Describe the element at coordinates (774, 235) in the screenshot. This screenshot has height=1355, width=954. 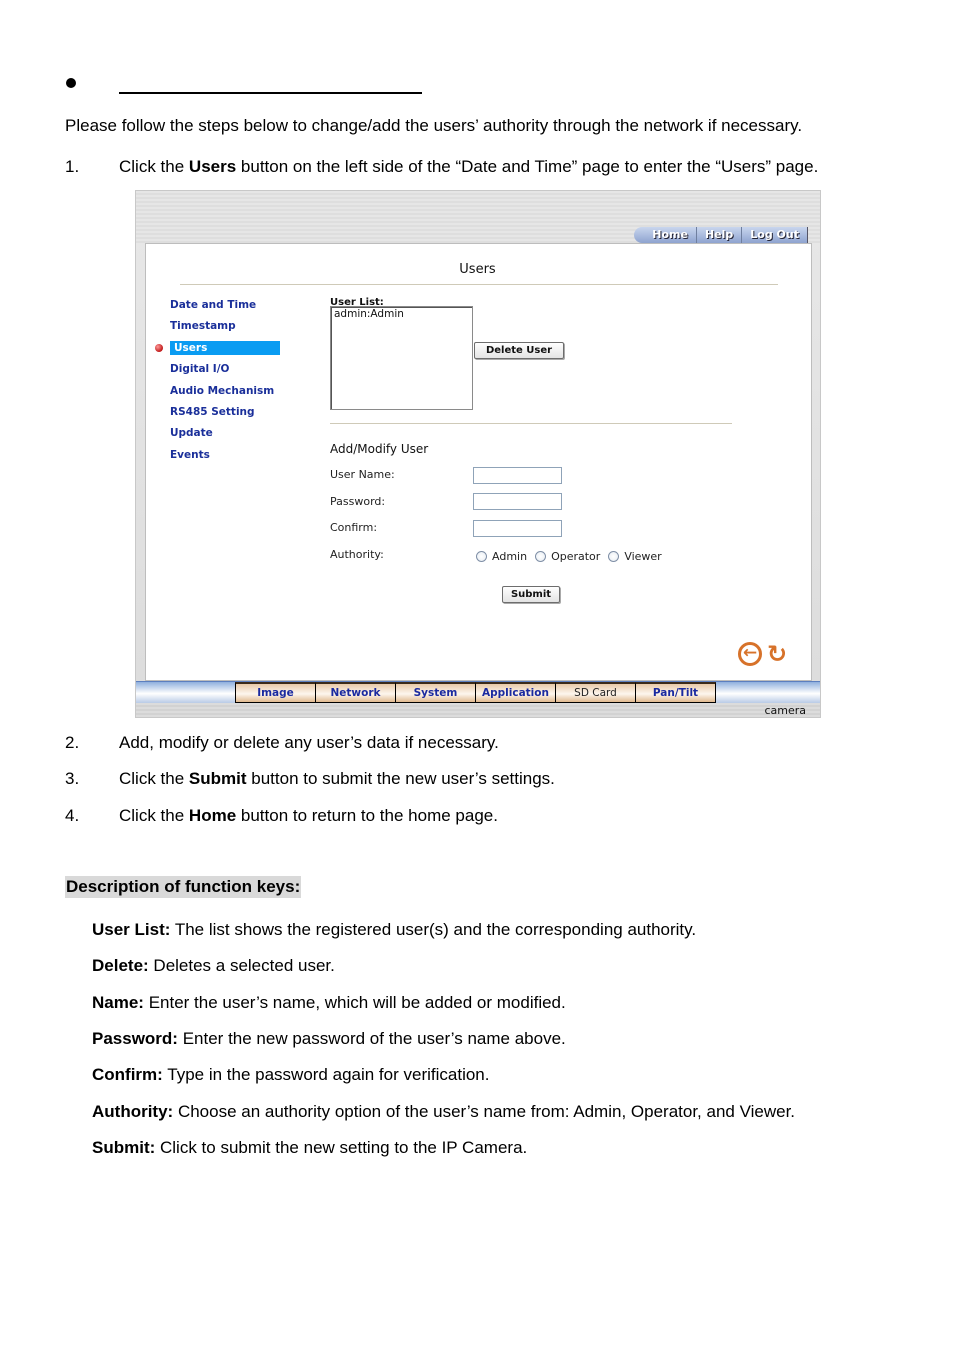
I see `logout-button: Log Out` at that location.